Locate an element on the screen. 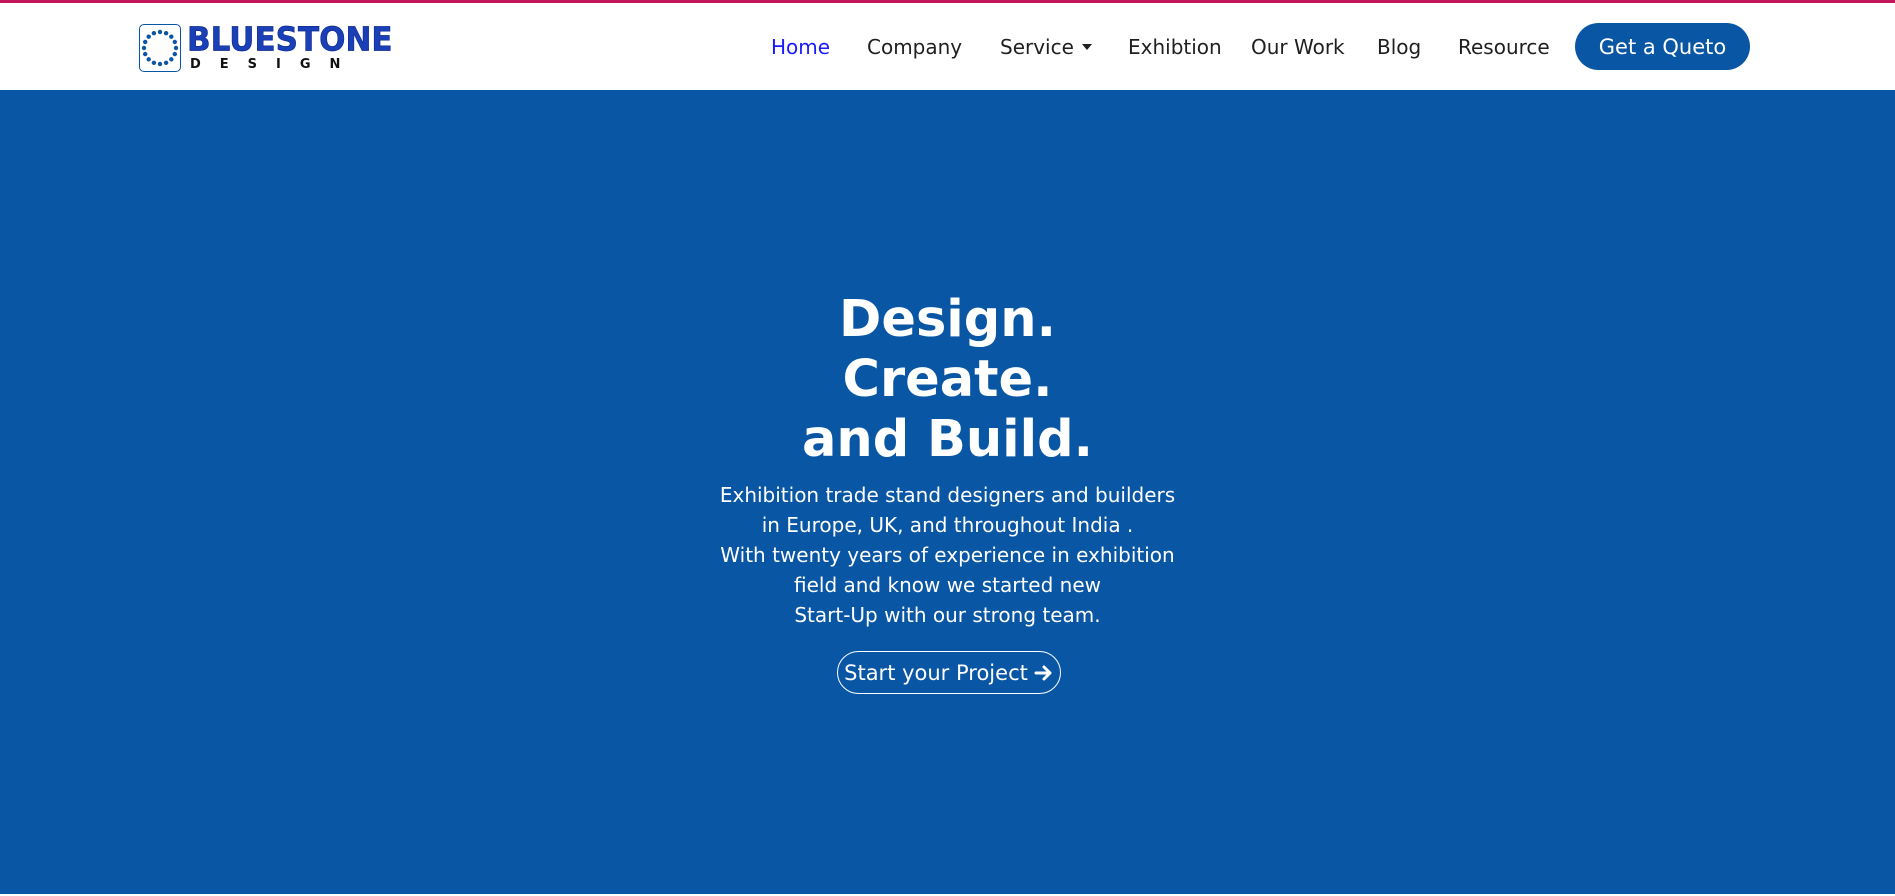 The image size is (1895, 896). nav-service-label: Service is located at coordinates (1037, 47).